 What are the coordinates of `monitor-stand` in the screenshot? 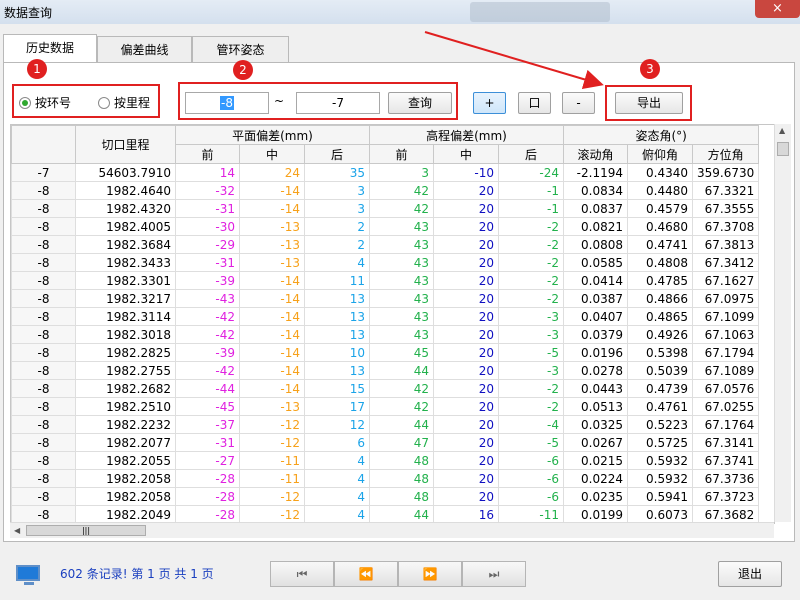 It's located at (29, 583).